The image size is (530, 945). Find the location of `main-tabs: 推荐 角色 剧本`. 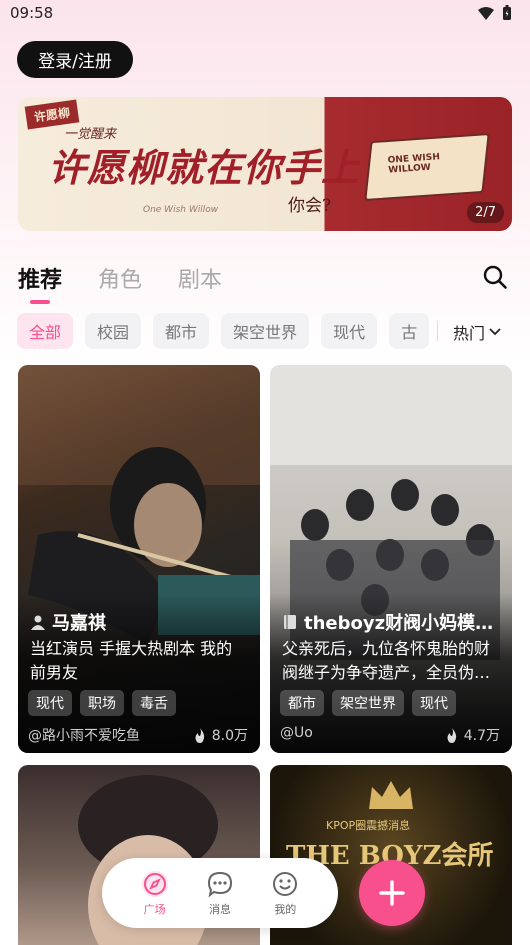

main-tabs: 推荐 角色 剧本 is located at coordinates (120, 283).